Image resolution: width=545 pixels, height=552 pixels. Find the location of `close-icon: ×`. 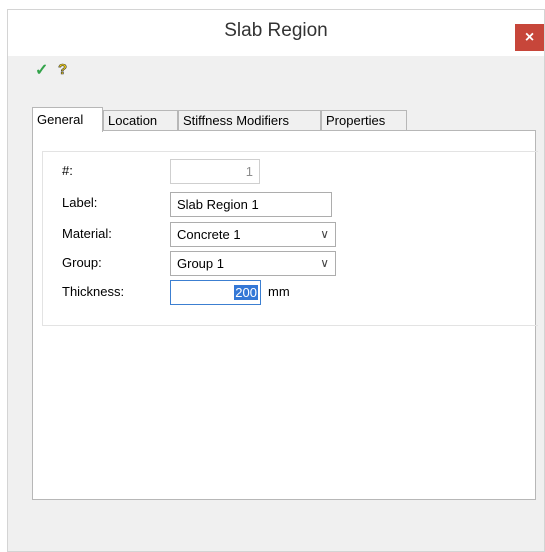

close-icon: × is located at coordinates (529, 37).